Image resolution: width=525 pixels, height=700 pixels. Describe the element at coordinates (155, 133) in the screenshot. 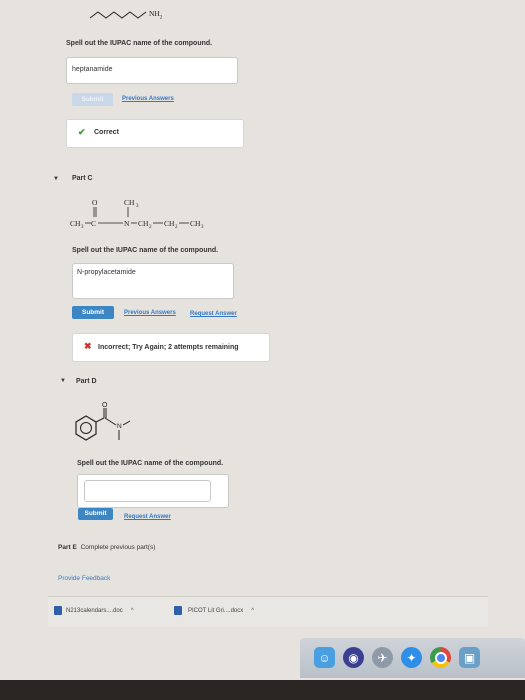

I see `part-b-feedback-box: ✔ Correct` at that location.